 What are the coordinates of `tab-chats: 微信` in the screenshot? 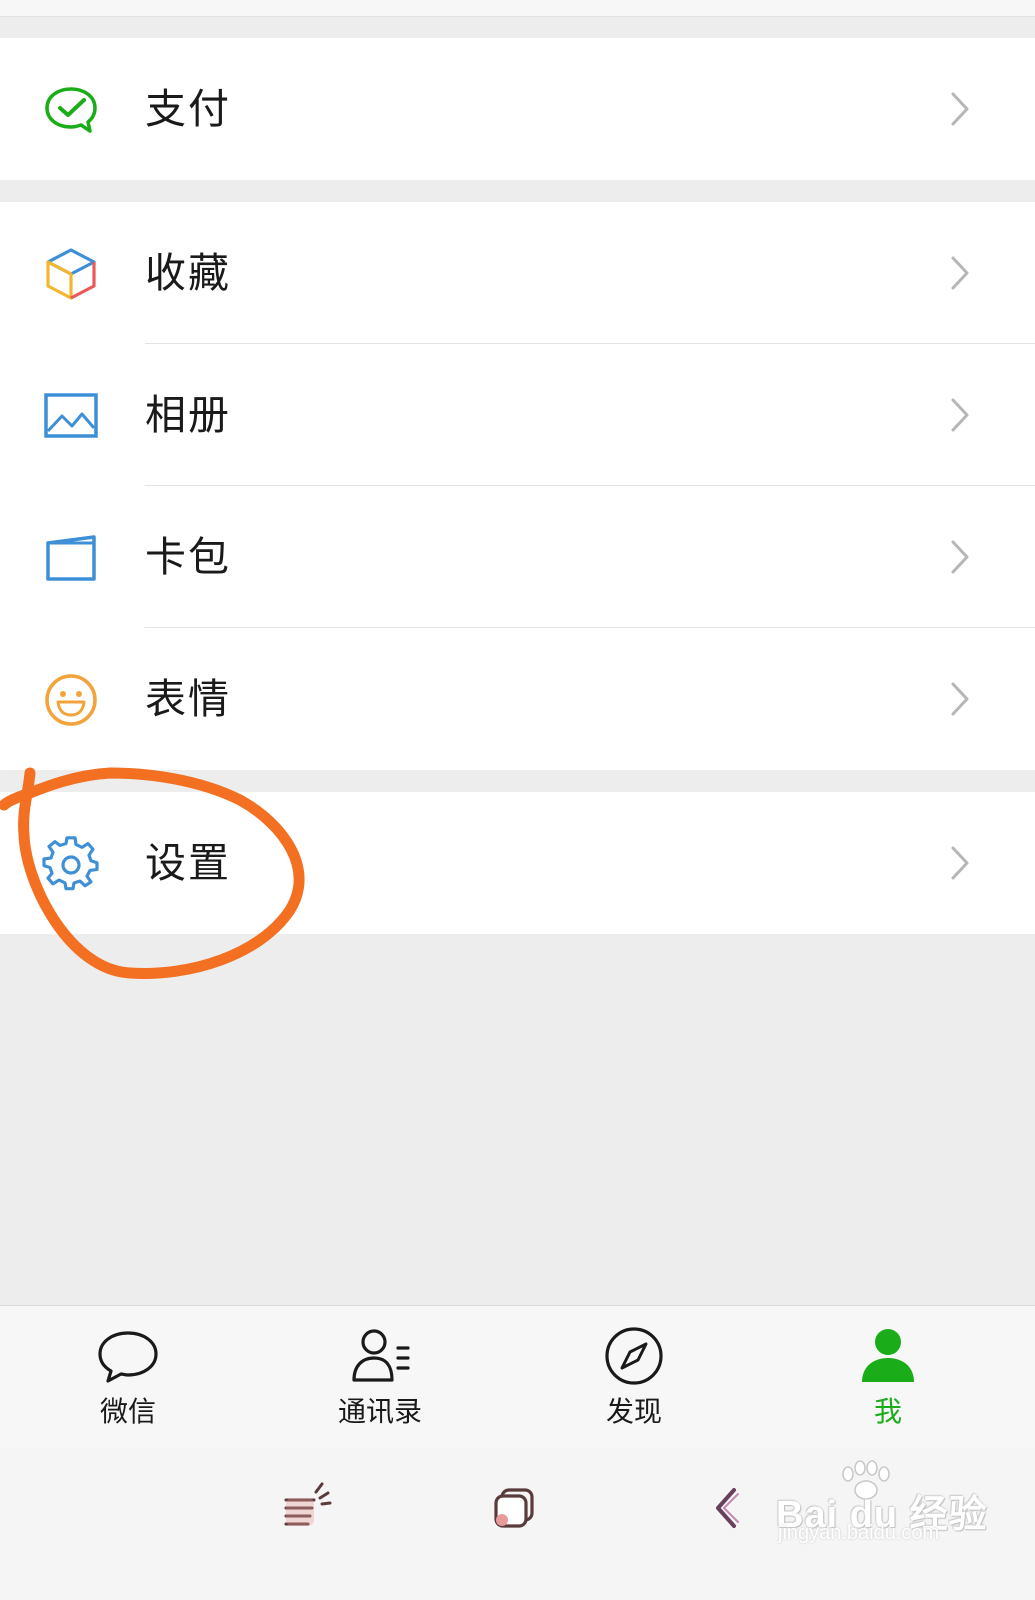 It's located at (128, 1377).